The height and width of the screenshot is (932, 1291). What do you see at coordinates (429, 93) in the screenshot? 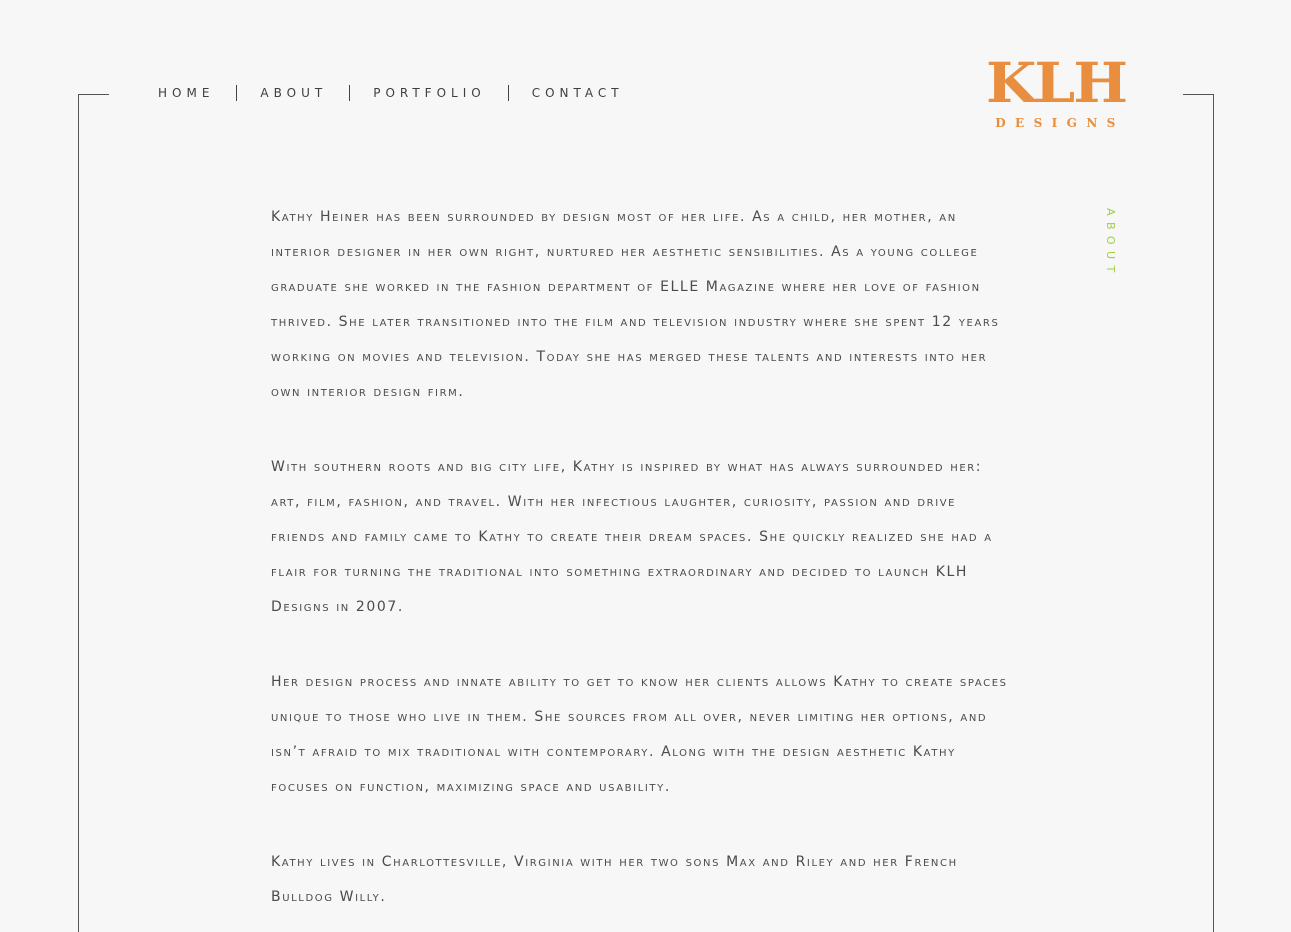
I see `nav-link-portfolio: PORTFOLIO` at bounding box center [429, 93].